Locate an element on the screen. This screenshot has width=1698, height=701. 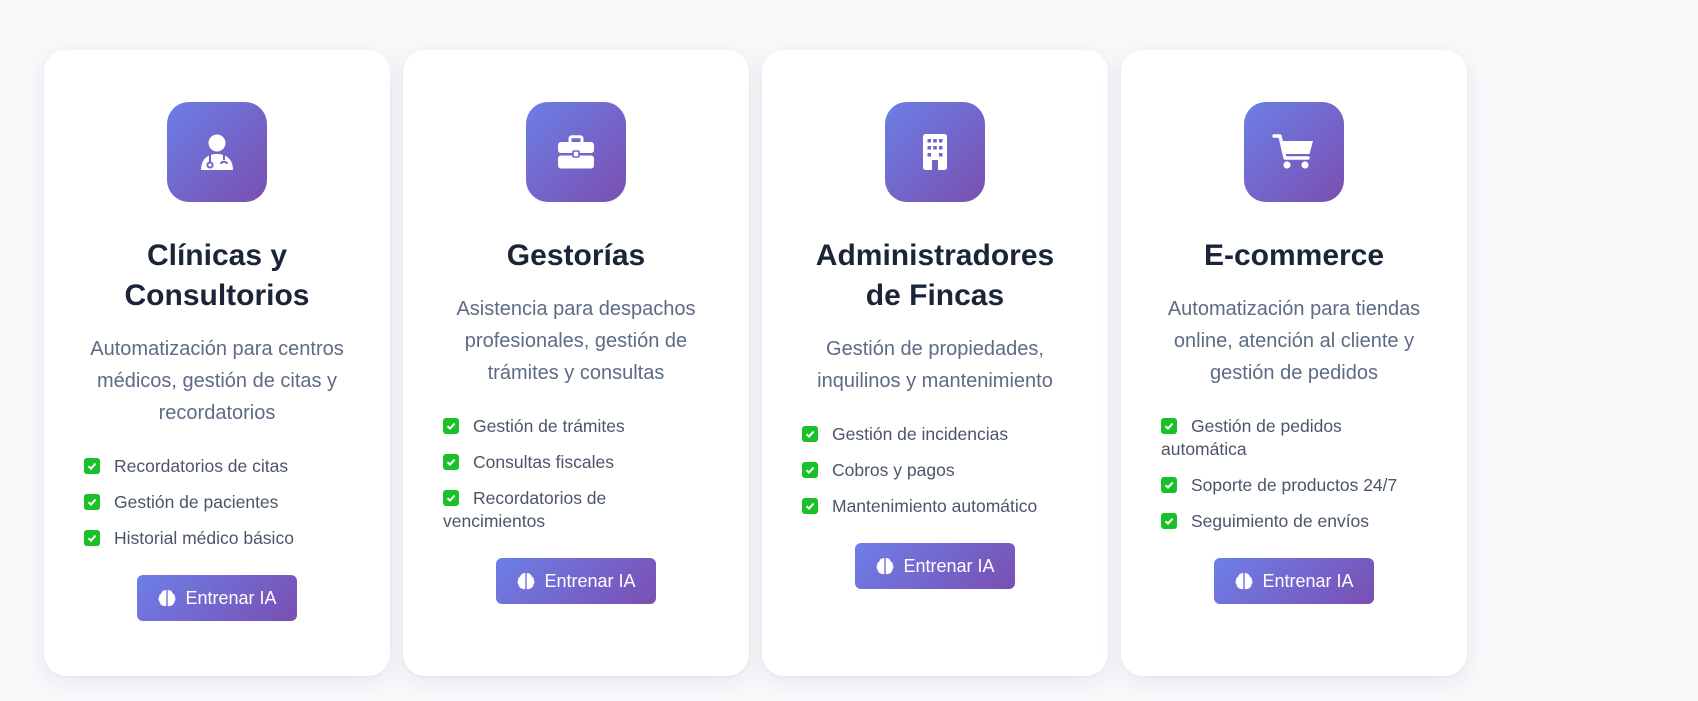
feature-item: Seguimiento de envíos is located at coordinates (1294, 521).